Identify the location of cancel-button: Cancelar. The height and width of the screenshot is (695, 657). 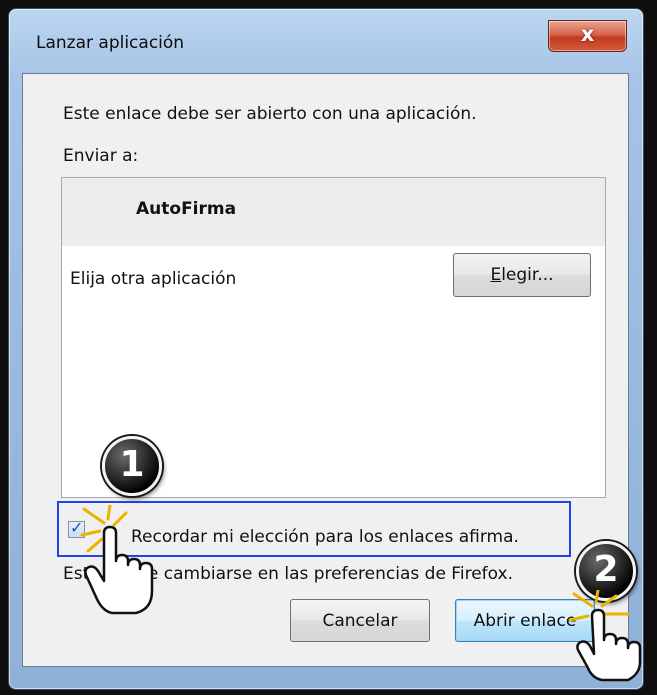
(360, 620).